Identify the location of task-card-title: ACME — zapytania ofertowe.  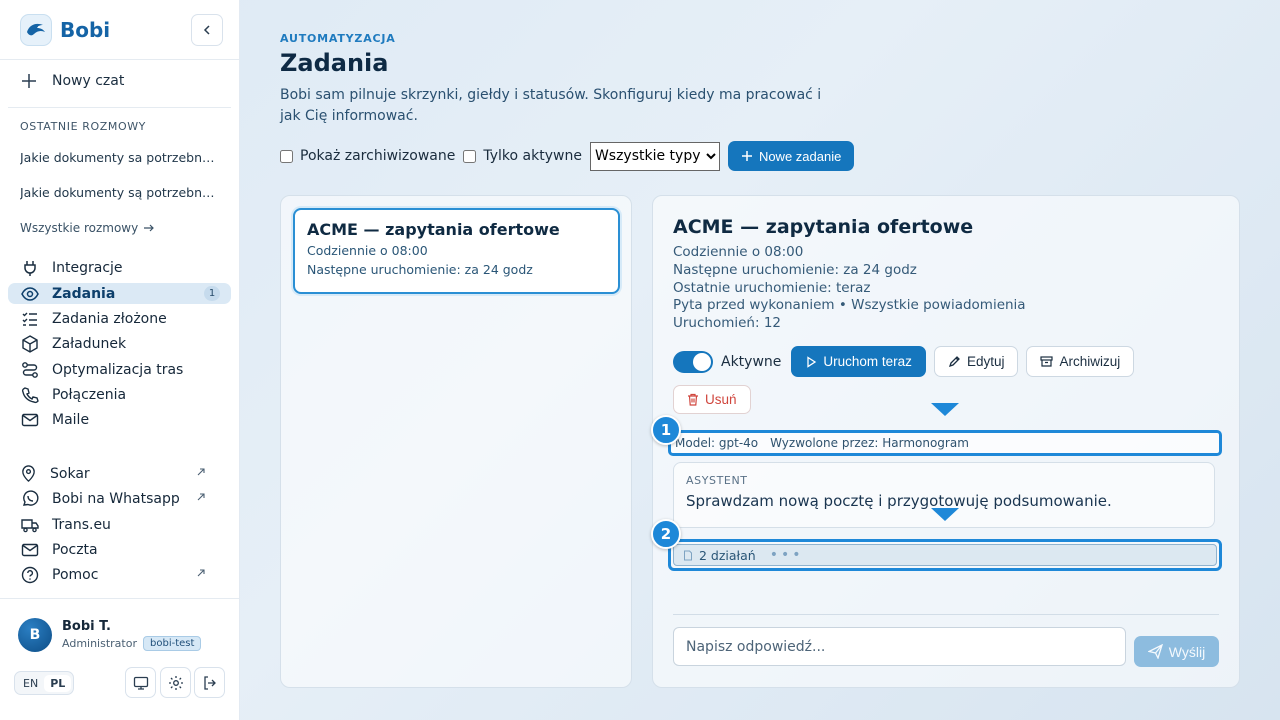
(433, 229).